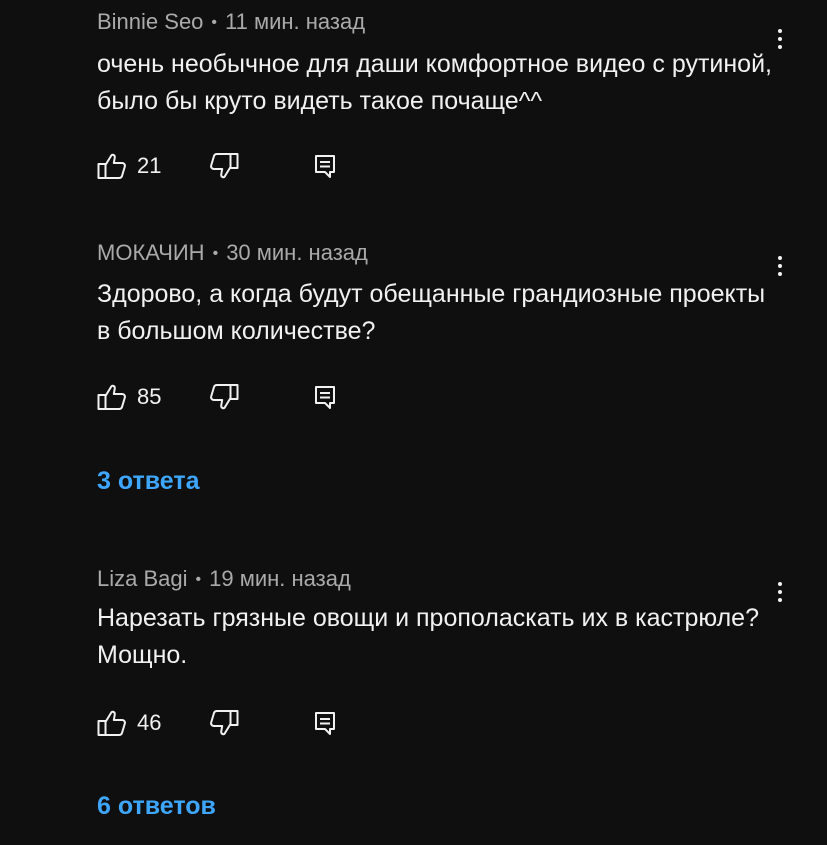 Image resolution: width=827 pixels, height=845 pixels. What do you see at coordinates (150, 21) in the screenshot?
I see `comment-author: Binnie Seo` at bounding box center [150, 21].